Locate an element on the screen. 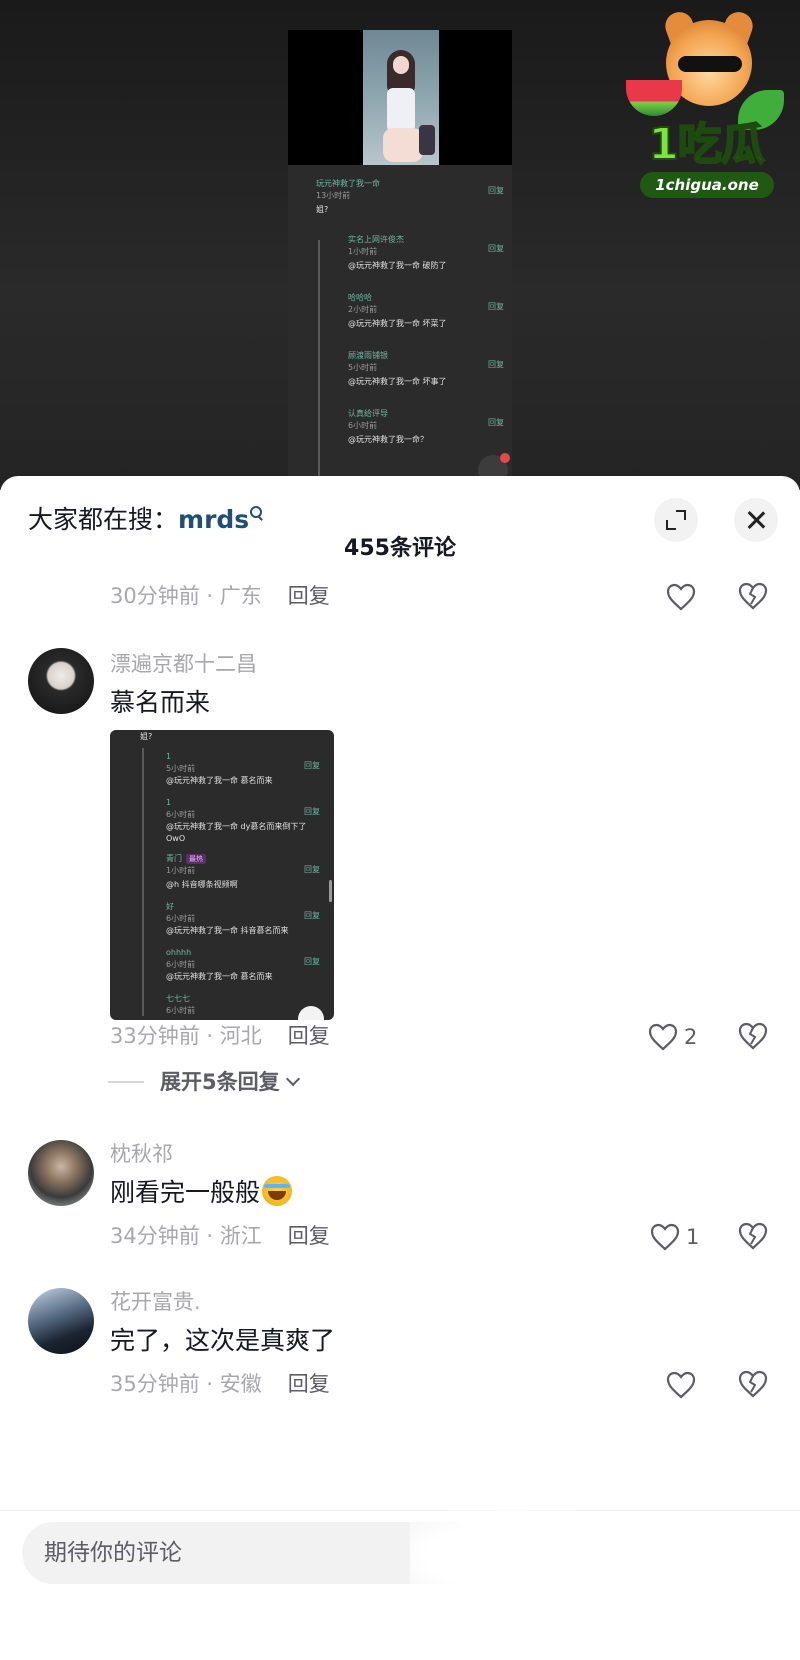 This screenshot has width=800, height=1660. like-button: 1 is located at coordinates (674, 1237).